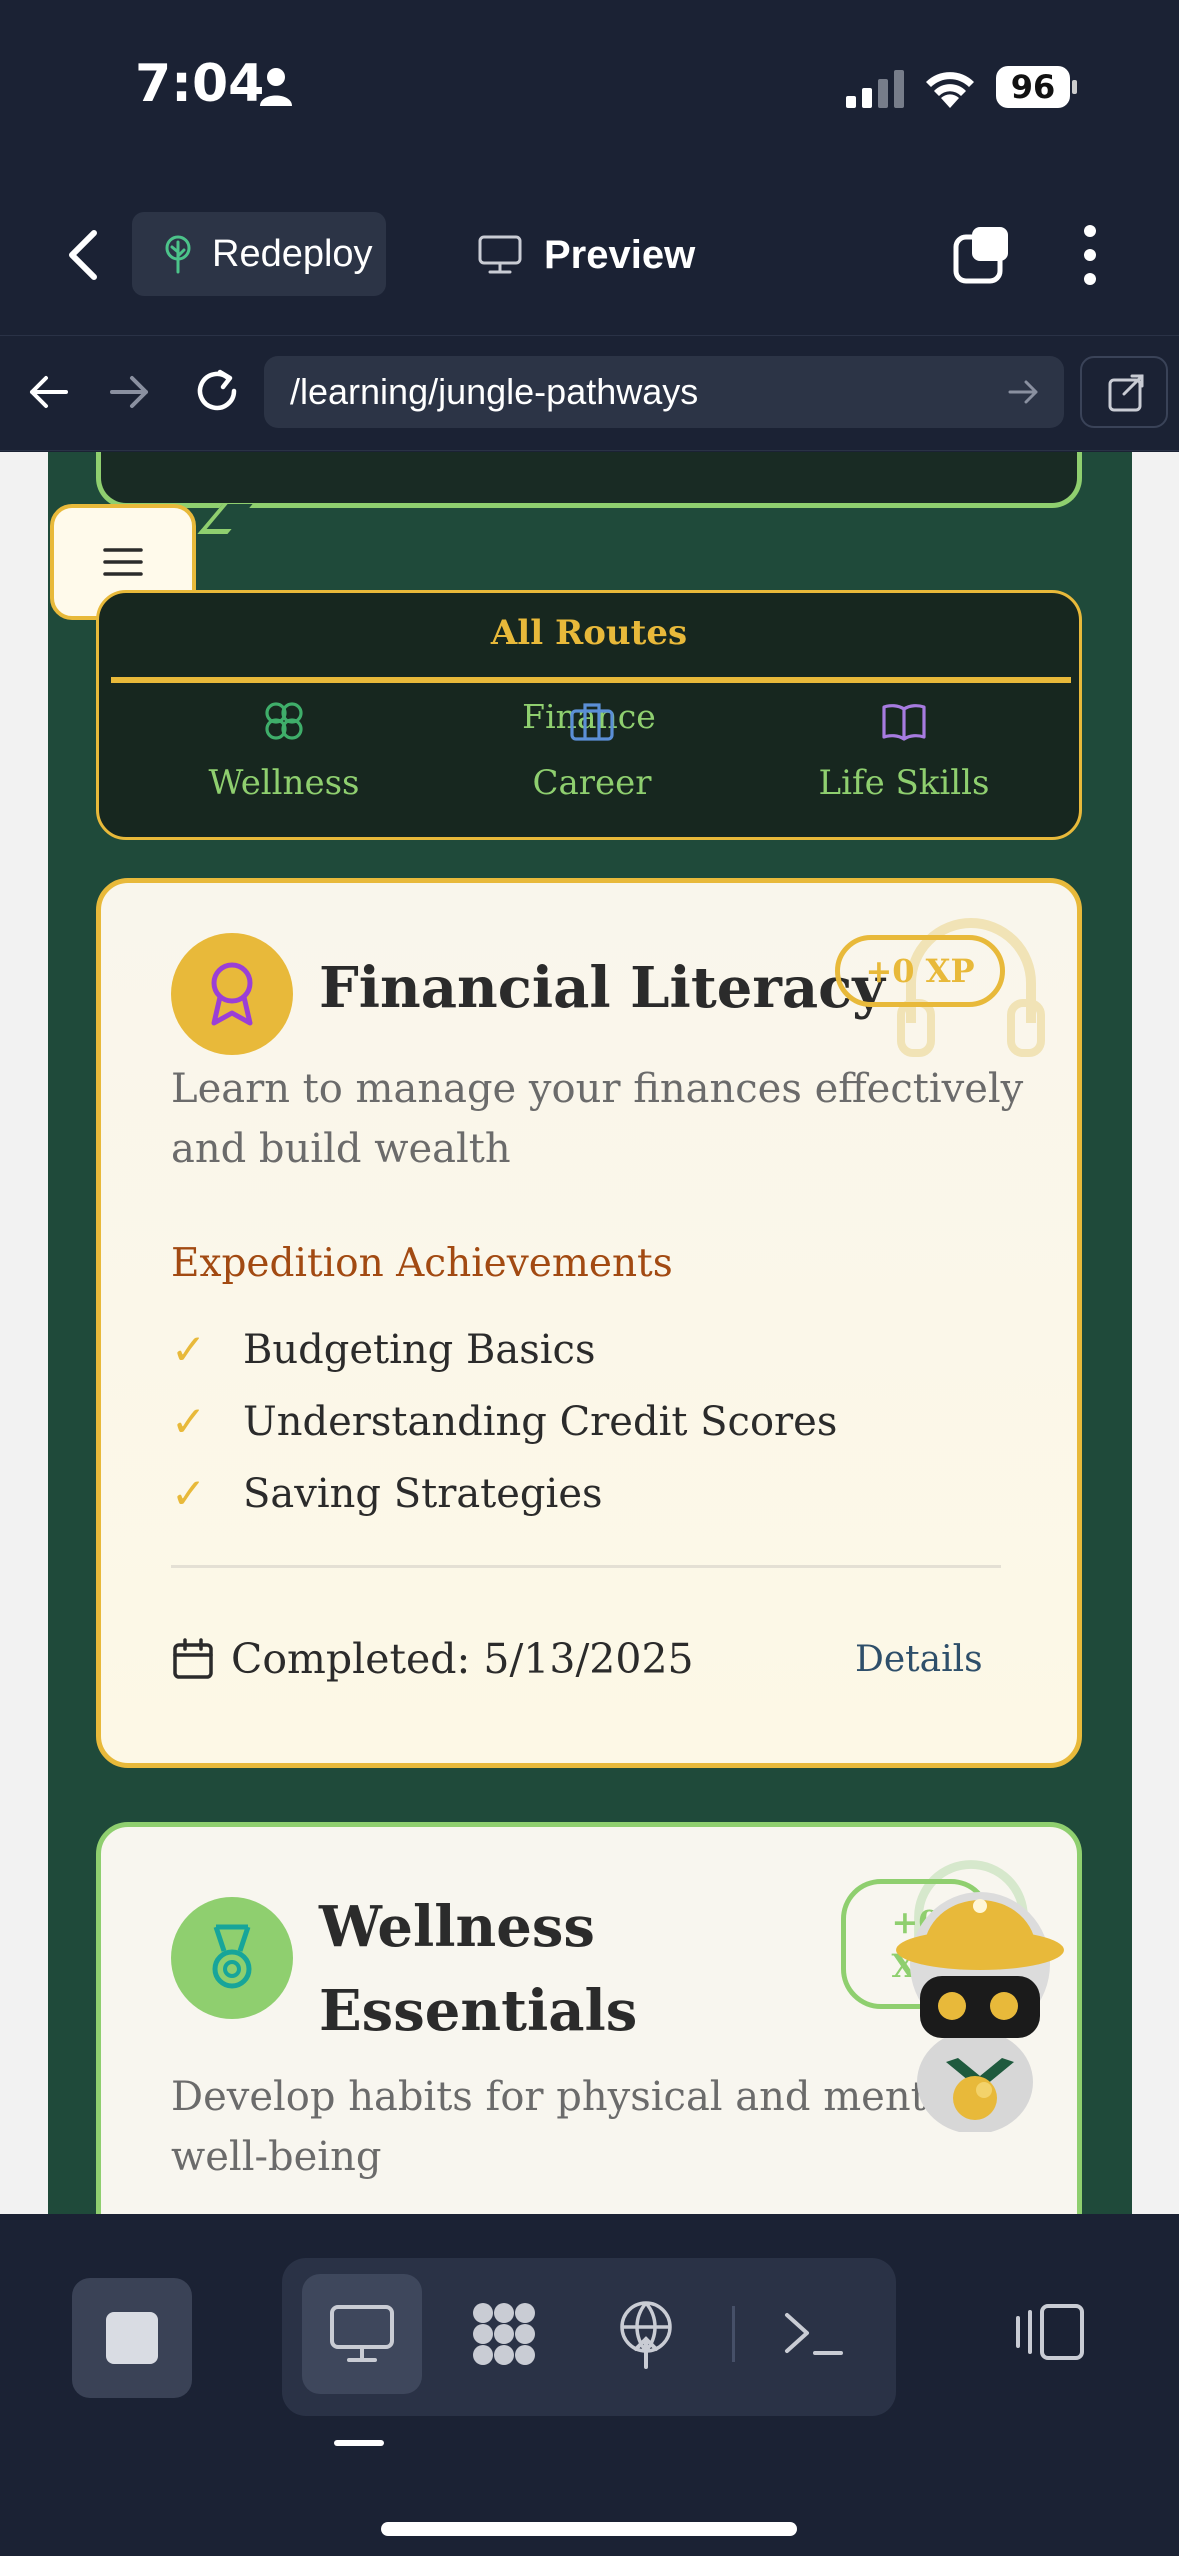 This screenshot has width=1179, height=2556. What do you see at coordinates (1024, 392) in the screenshot?
I see `go-arrow-icon` at bounding box center [1024, 392].